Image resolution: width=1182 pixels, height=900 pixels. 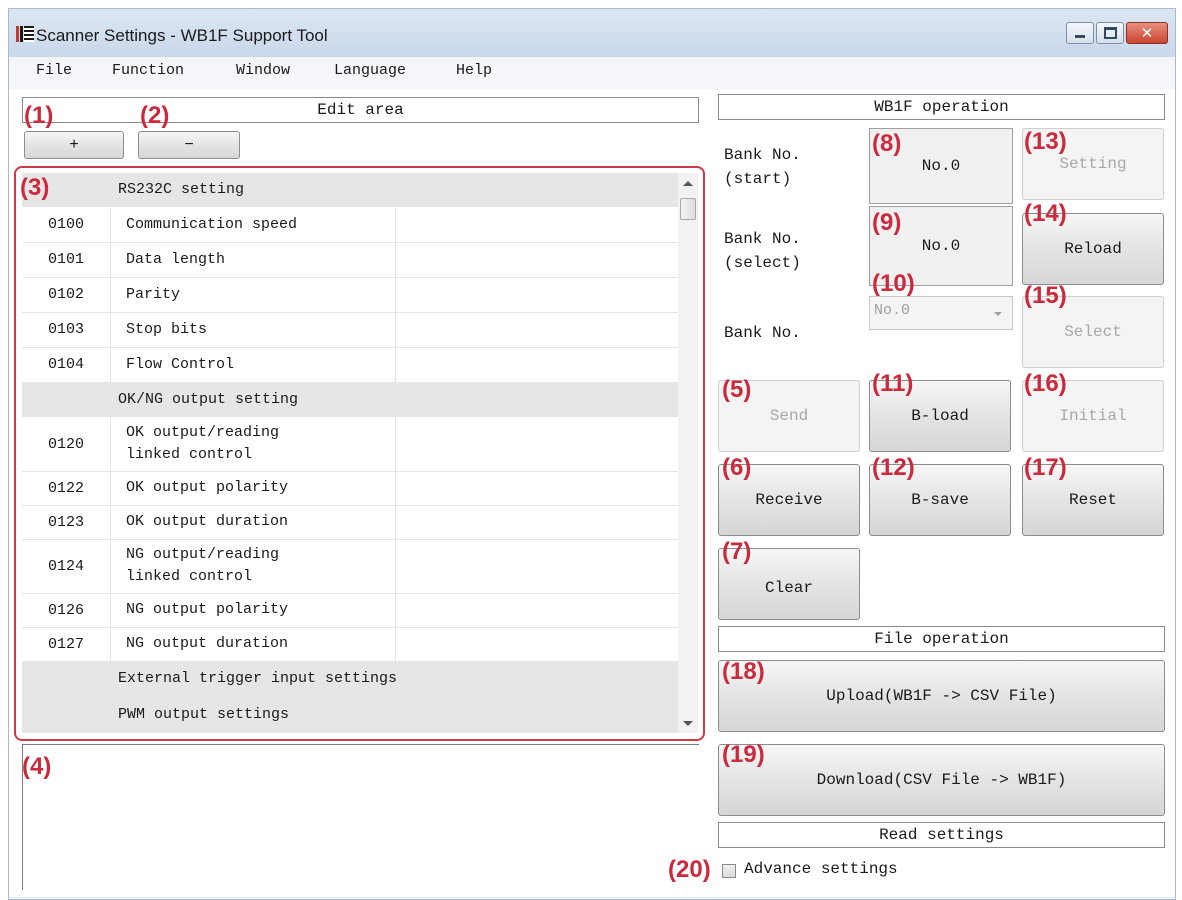 I want to click on read-settings-header: Read settings, so click(x=941, y=835).